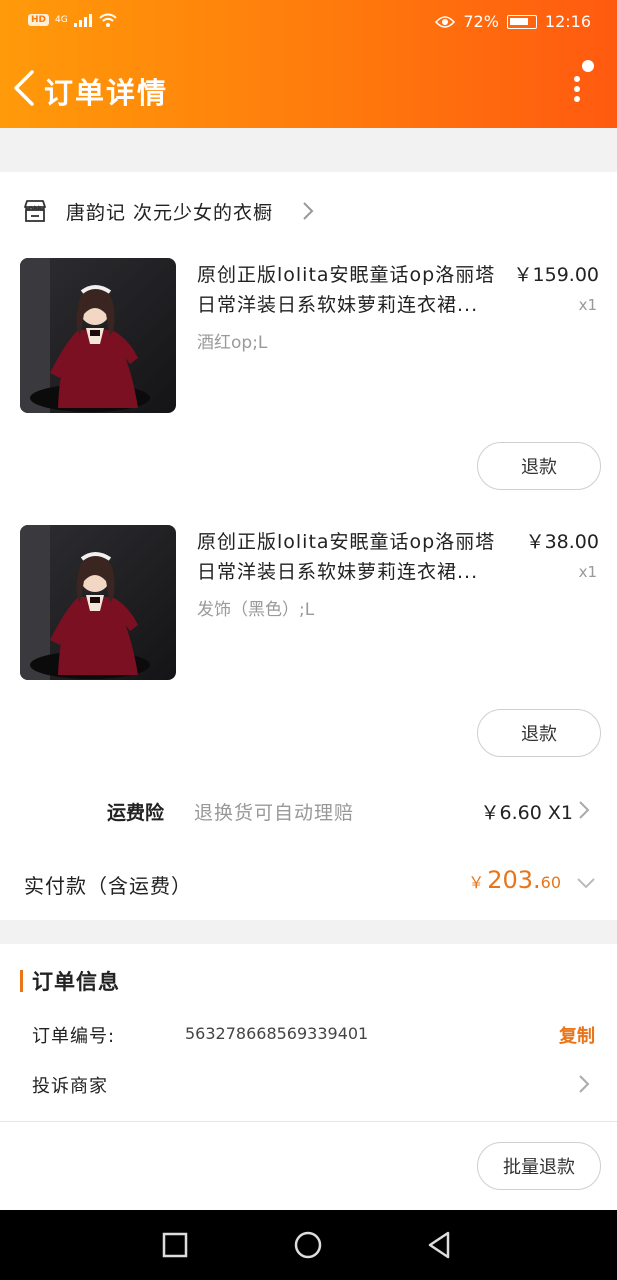 Image resolution: width=617 pixels, height=1280 pixels. I want to click on insurance-price: ￥6.60 X1, so click(526, 813).